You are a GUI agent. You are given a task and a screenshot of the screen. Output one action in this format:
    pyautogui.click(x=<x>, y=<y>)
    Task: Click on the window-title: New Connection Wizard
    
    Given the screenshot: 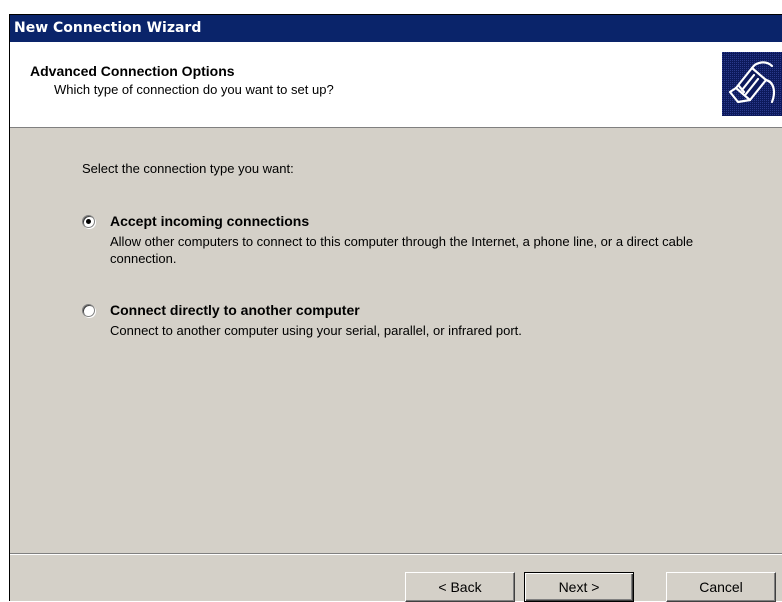 What is the action you would take?
    pyautogui.click(x=108, y=28)
    